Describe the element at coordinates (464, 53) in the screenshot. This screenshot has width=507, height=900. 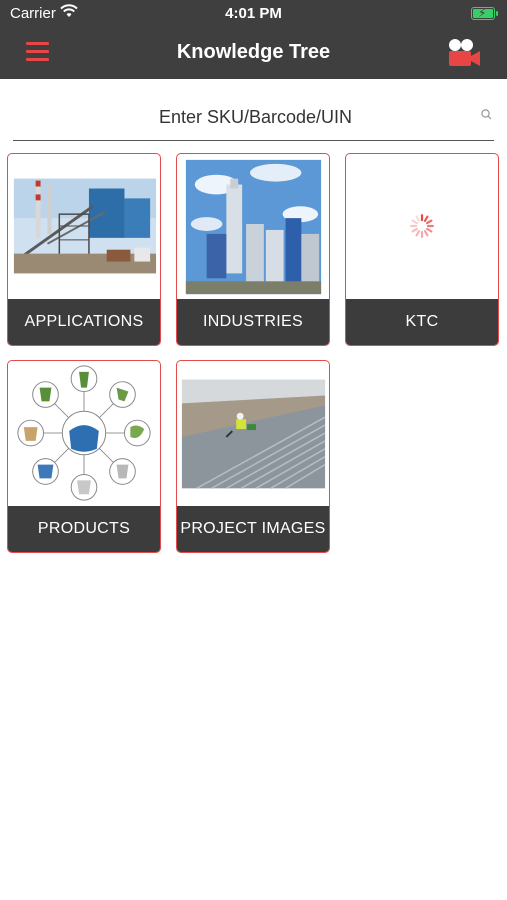
I see `video-camera-icon` at that location.